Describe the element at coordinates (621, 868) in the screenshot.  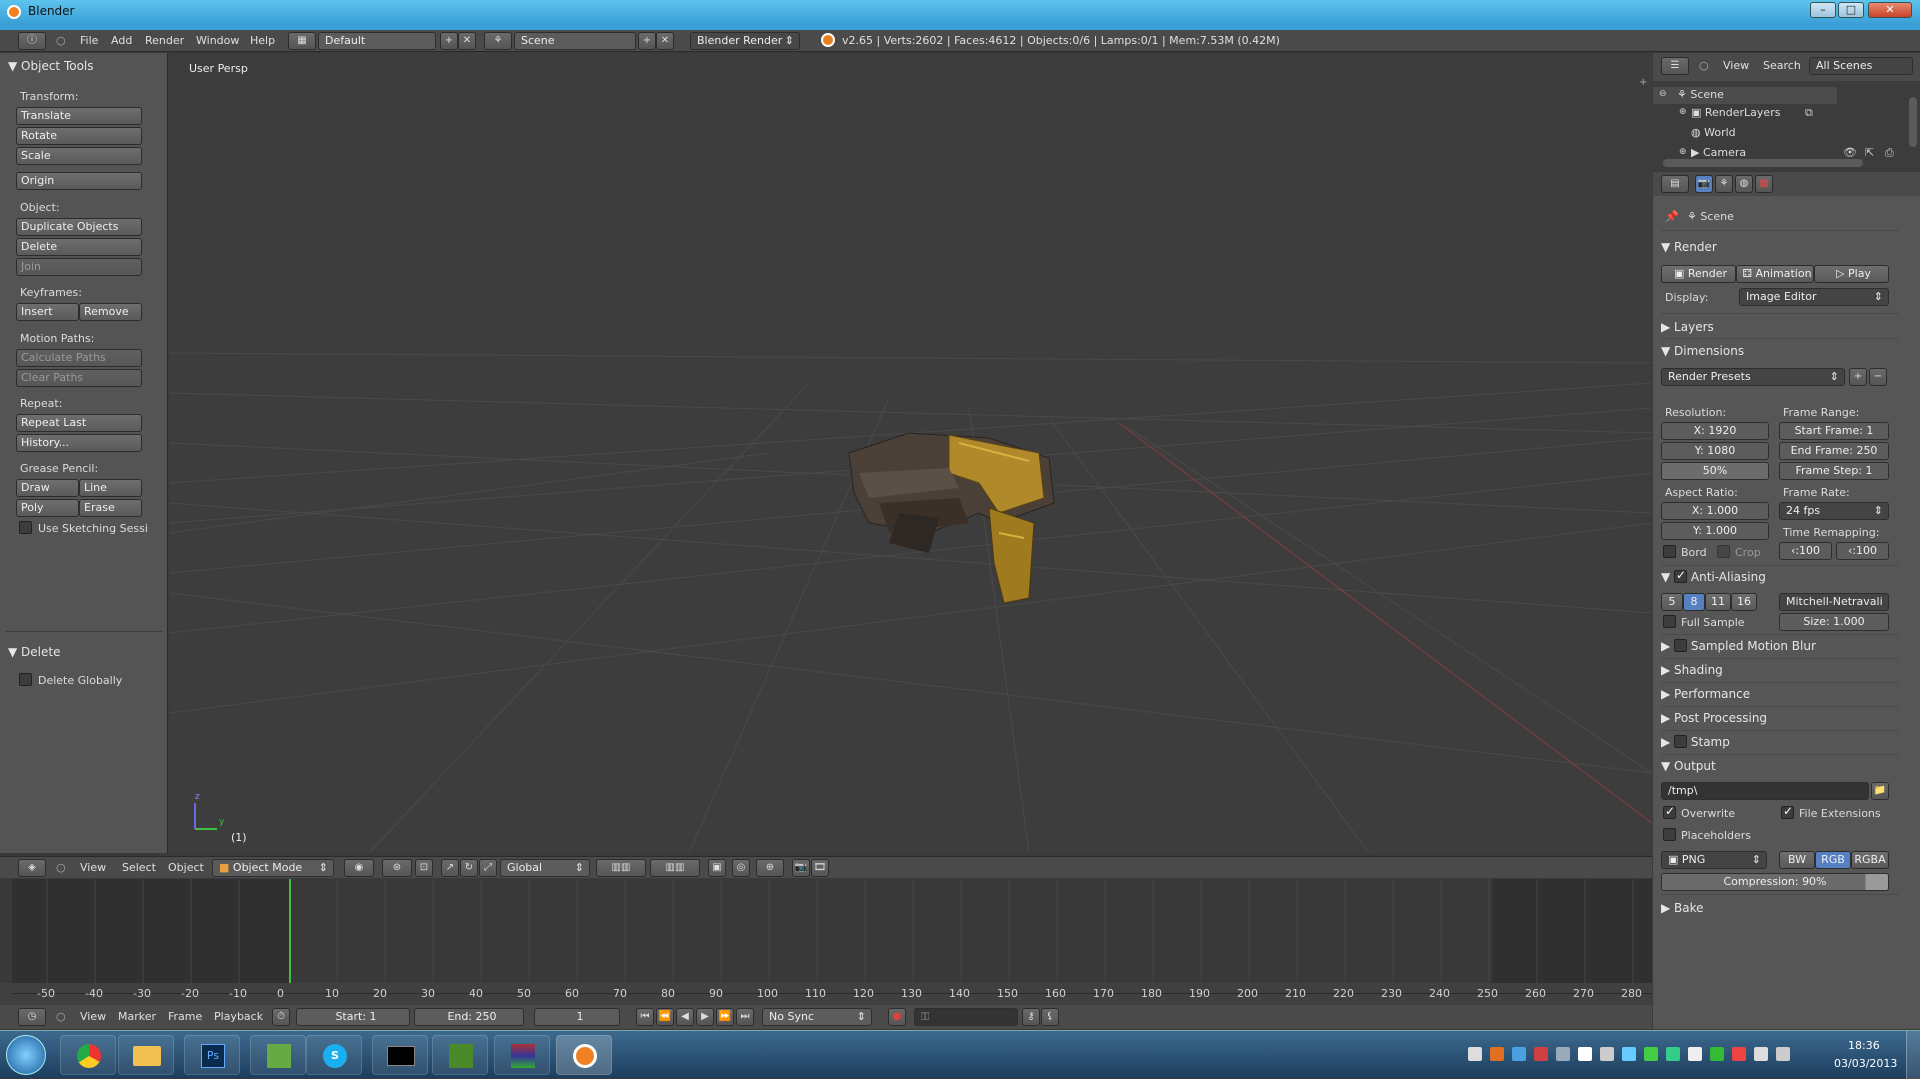
I see `scene-layers-icon: ▥▥` at that location.